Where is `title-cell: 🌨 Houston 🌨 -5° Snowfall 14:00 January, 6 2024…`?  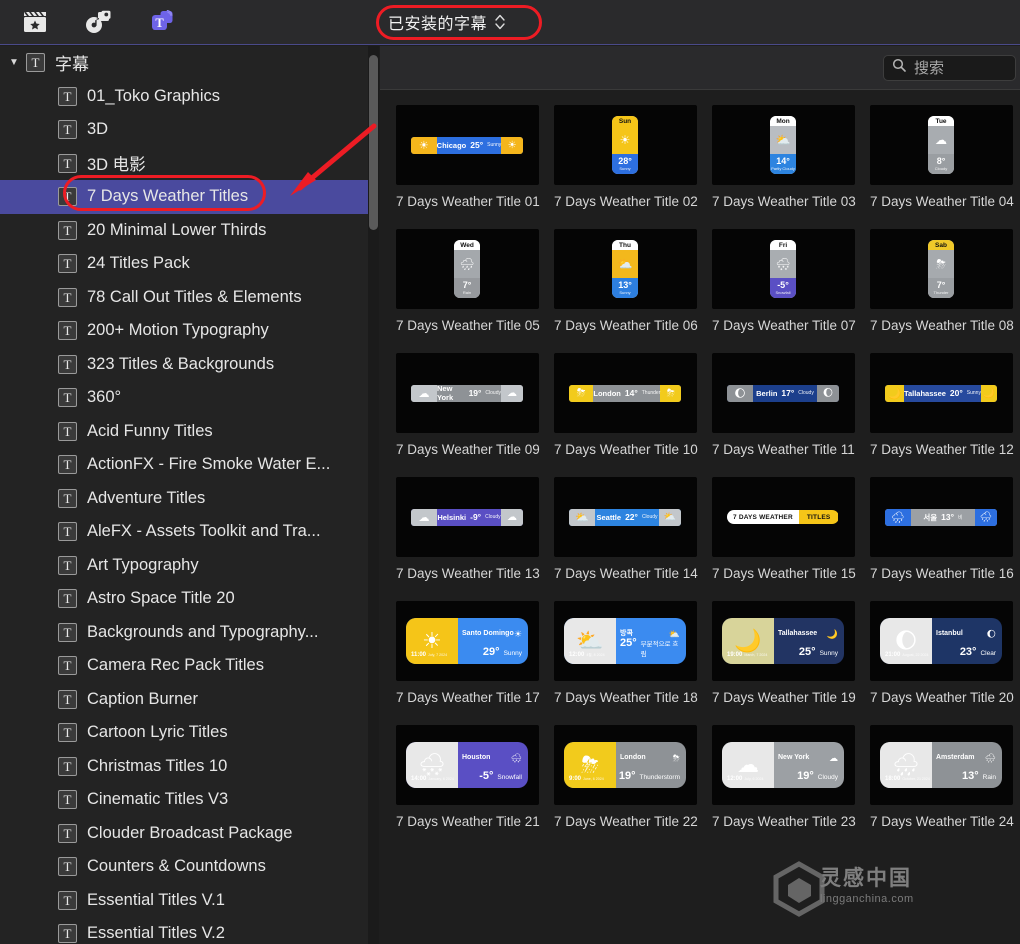 title-cell: 🌨 Houston 🌨 -5° Snowfall 14:00 January, 6 2024… is located at coordinates (467, 787).